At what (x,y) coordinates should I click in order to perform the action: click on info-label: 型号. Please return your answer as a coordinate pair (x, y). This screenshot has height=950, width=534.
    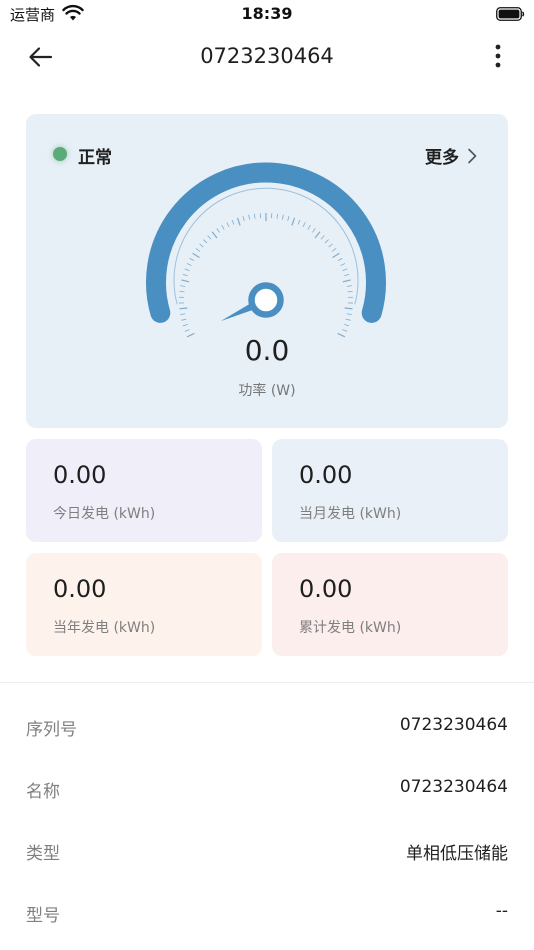
    Looking at the image, I should click on (43, 916).